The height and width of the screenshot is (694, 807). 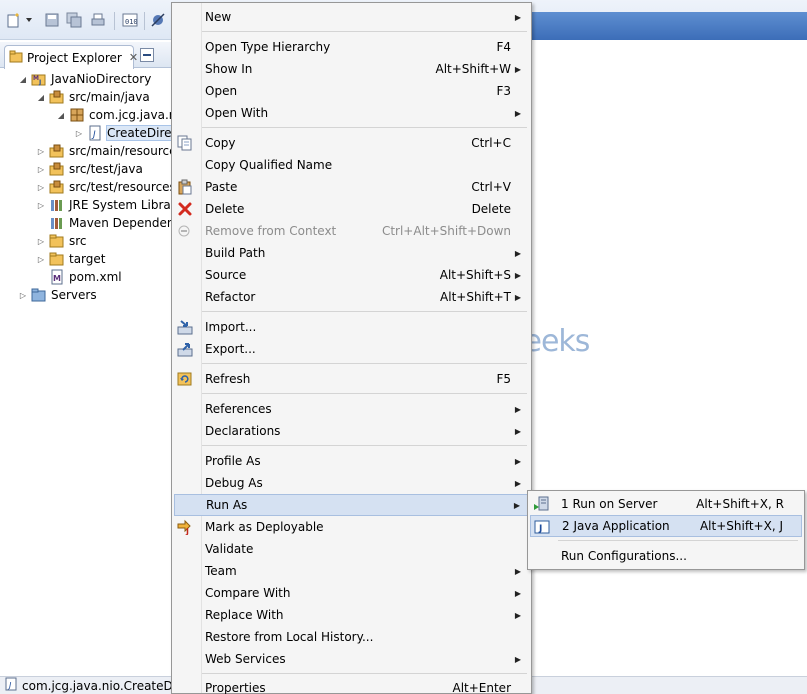 I want to click on menu-item-open-with: Open With ▶, so click(x=351, y=113).